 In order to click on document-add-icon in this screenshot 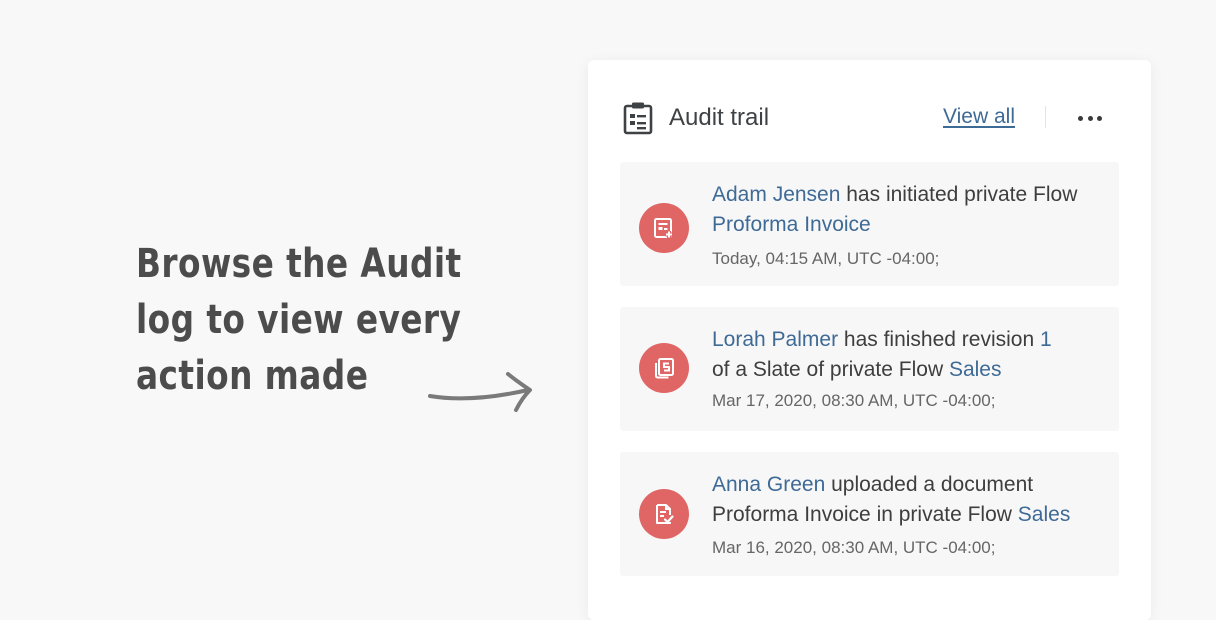, I will do `click(664, 228)`.